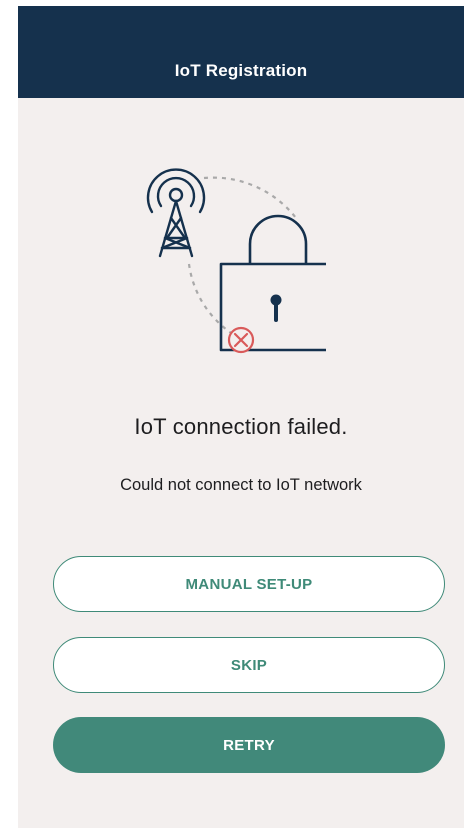 This screenshot has width=464, height=828. Describe the element at coordinates (241, 485) in the screenshot. I see `status-message: Could not connect to IoT network` at that location.